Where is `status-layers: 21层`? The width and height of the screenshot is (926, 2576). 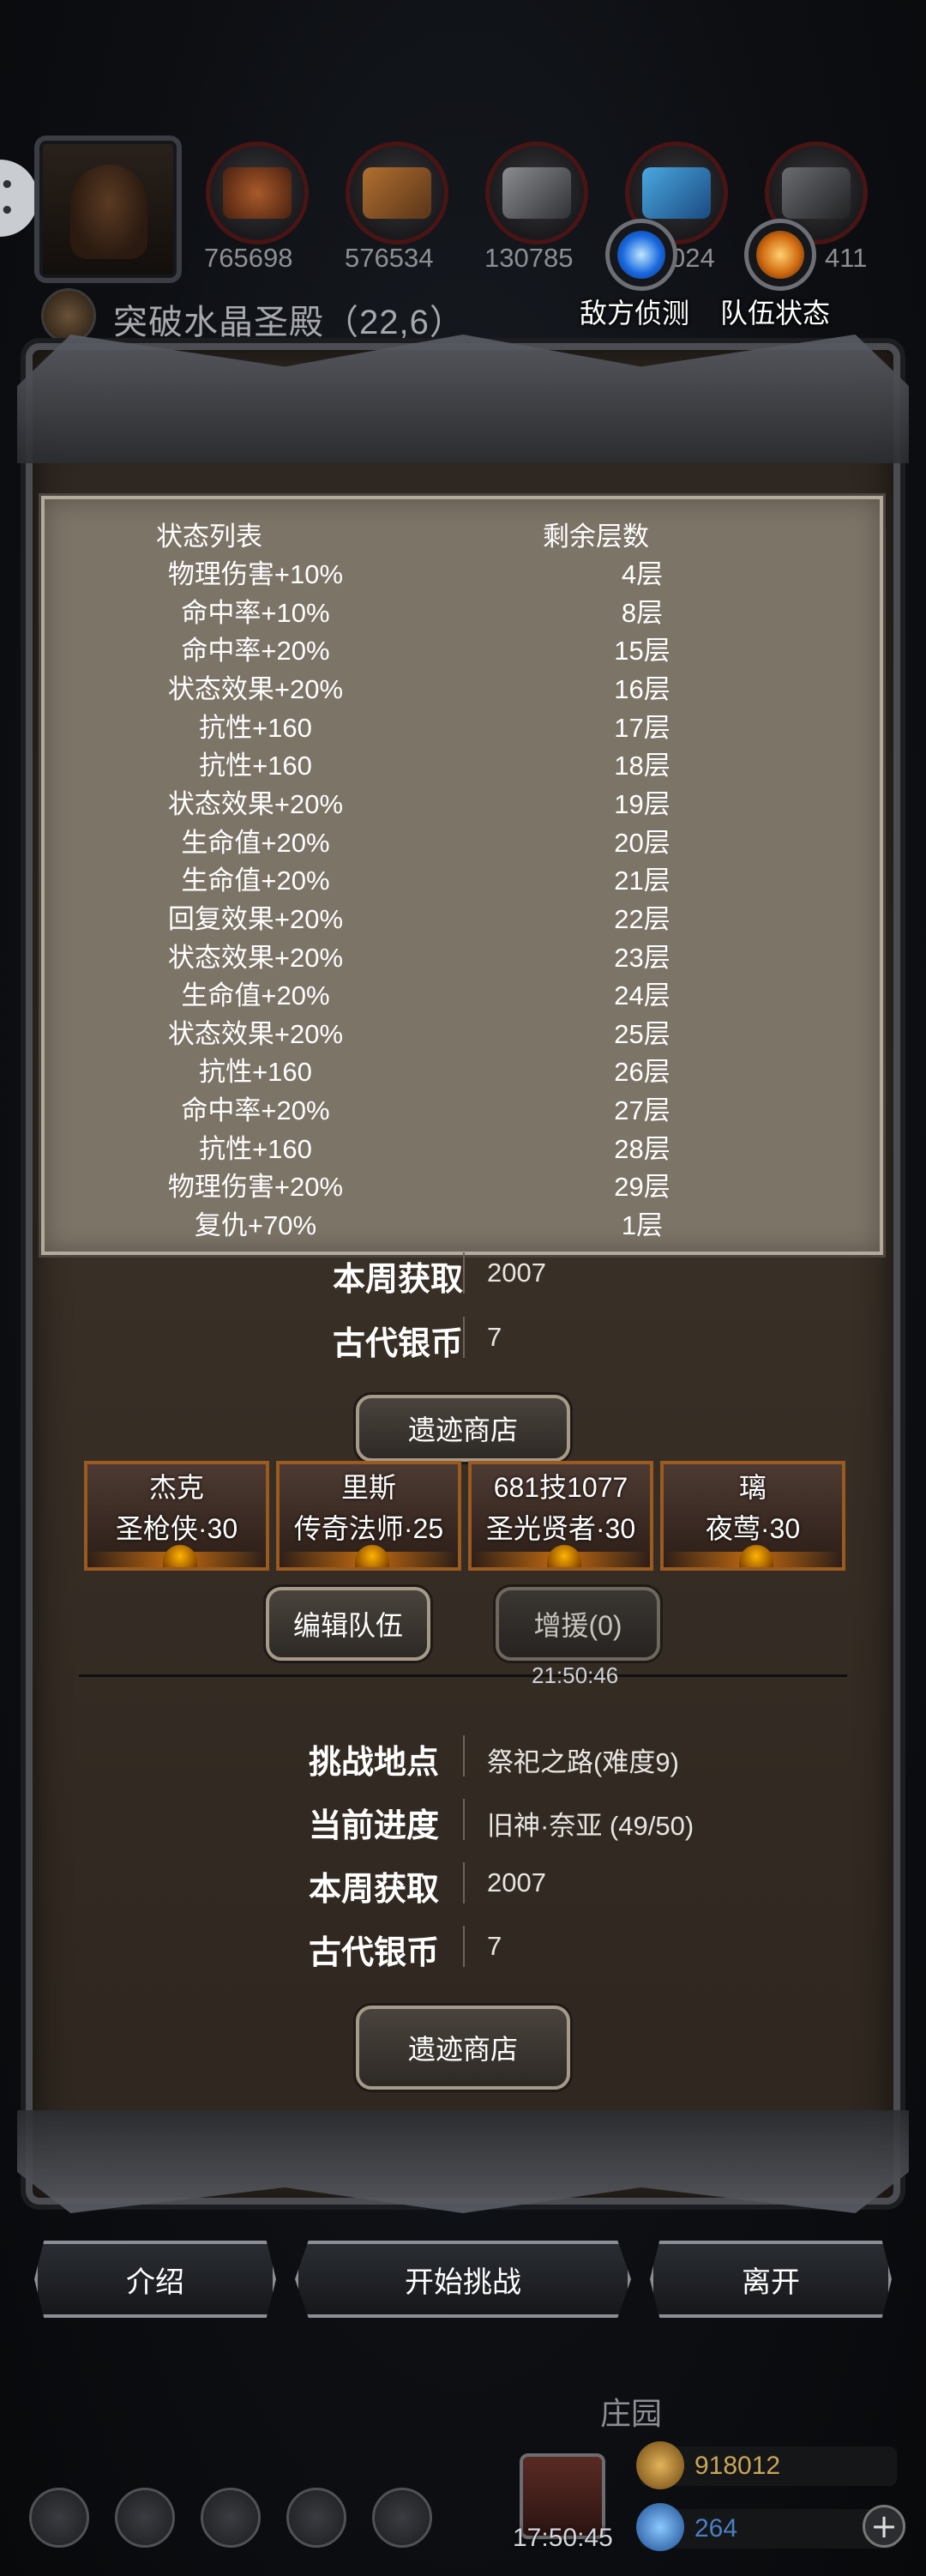 status-layers: 21层 is located at coordinates (642, 881).